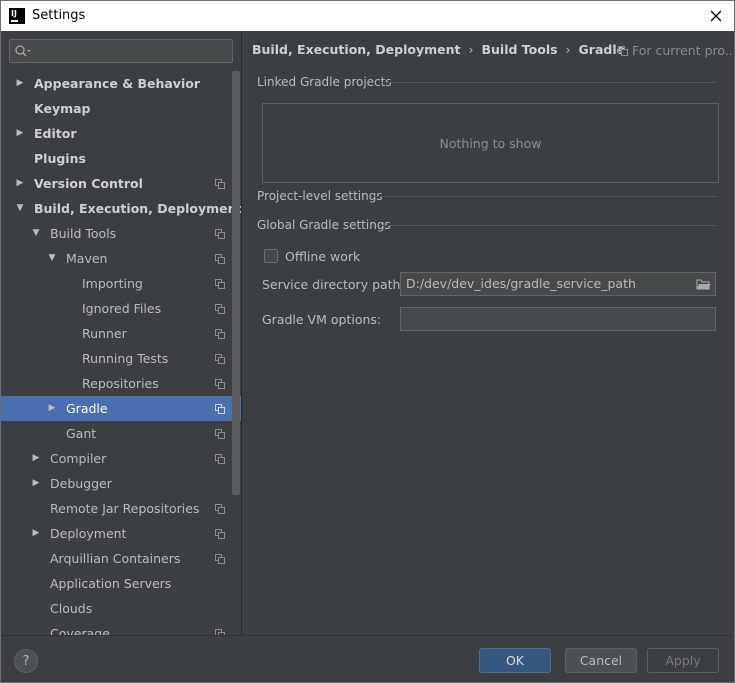  Describe the element at coordinates (121, 333) in the screenshot. I see `tree-item-runner: Runner` at that location.